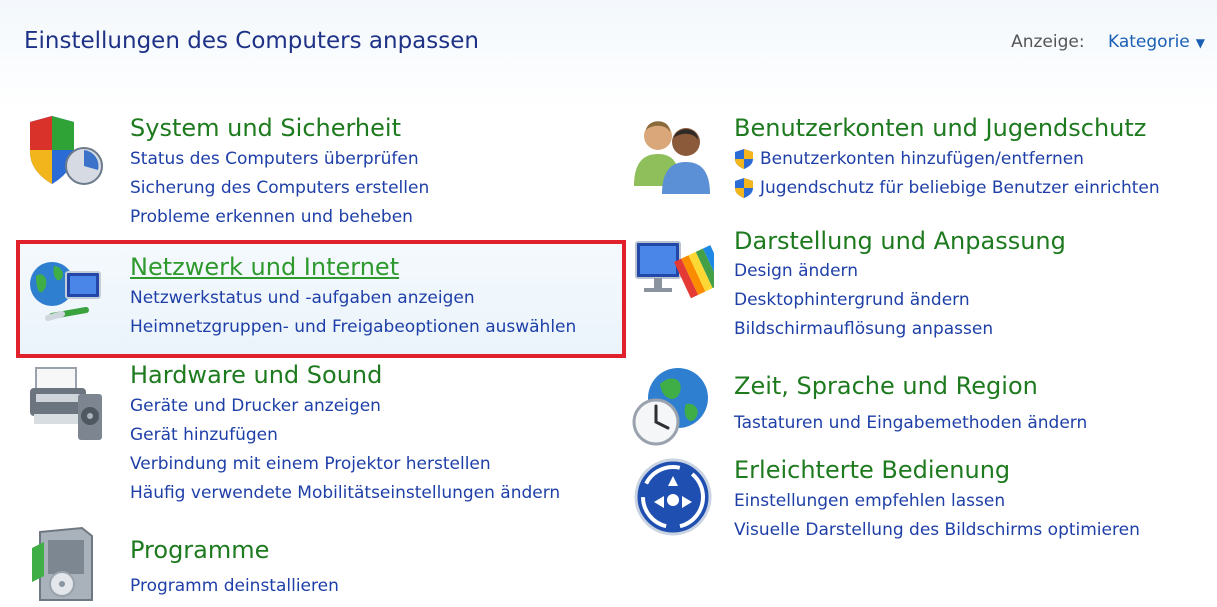  I want to click on view-dropdown: Kategorie ▼, so click(1156, 42).